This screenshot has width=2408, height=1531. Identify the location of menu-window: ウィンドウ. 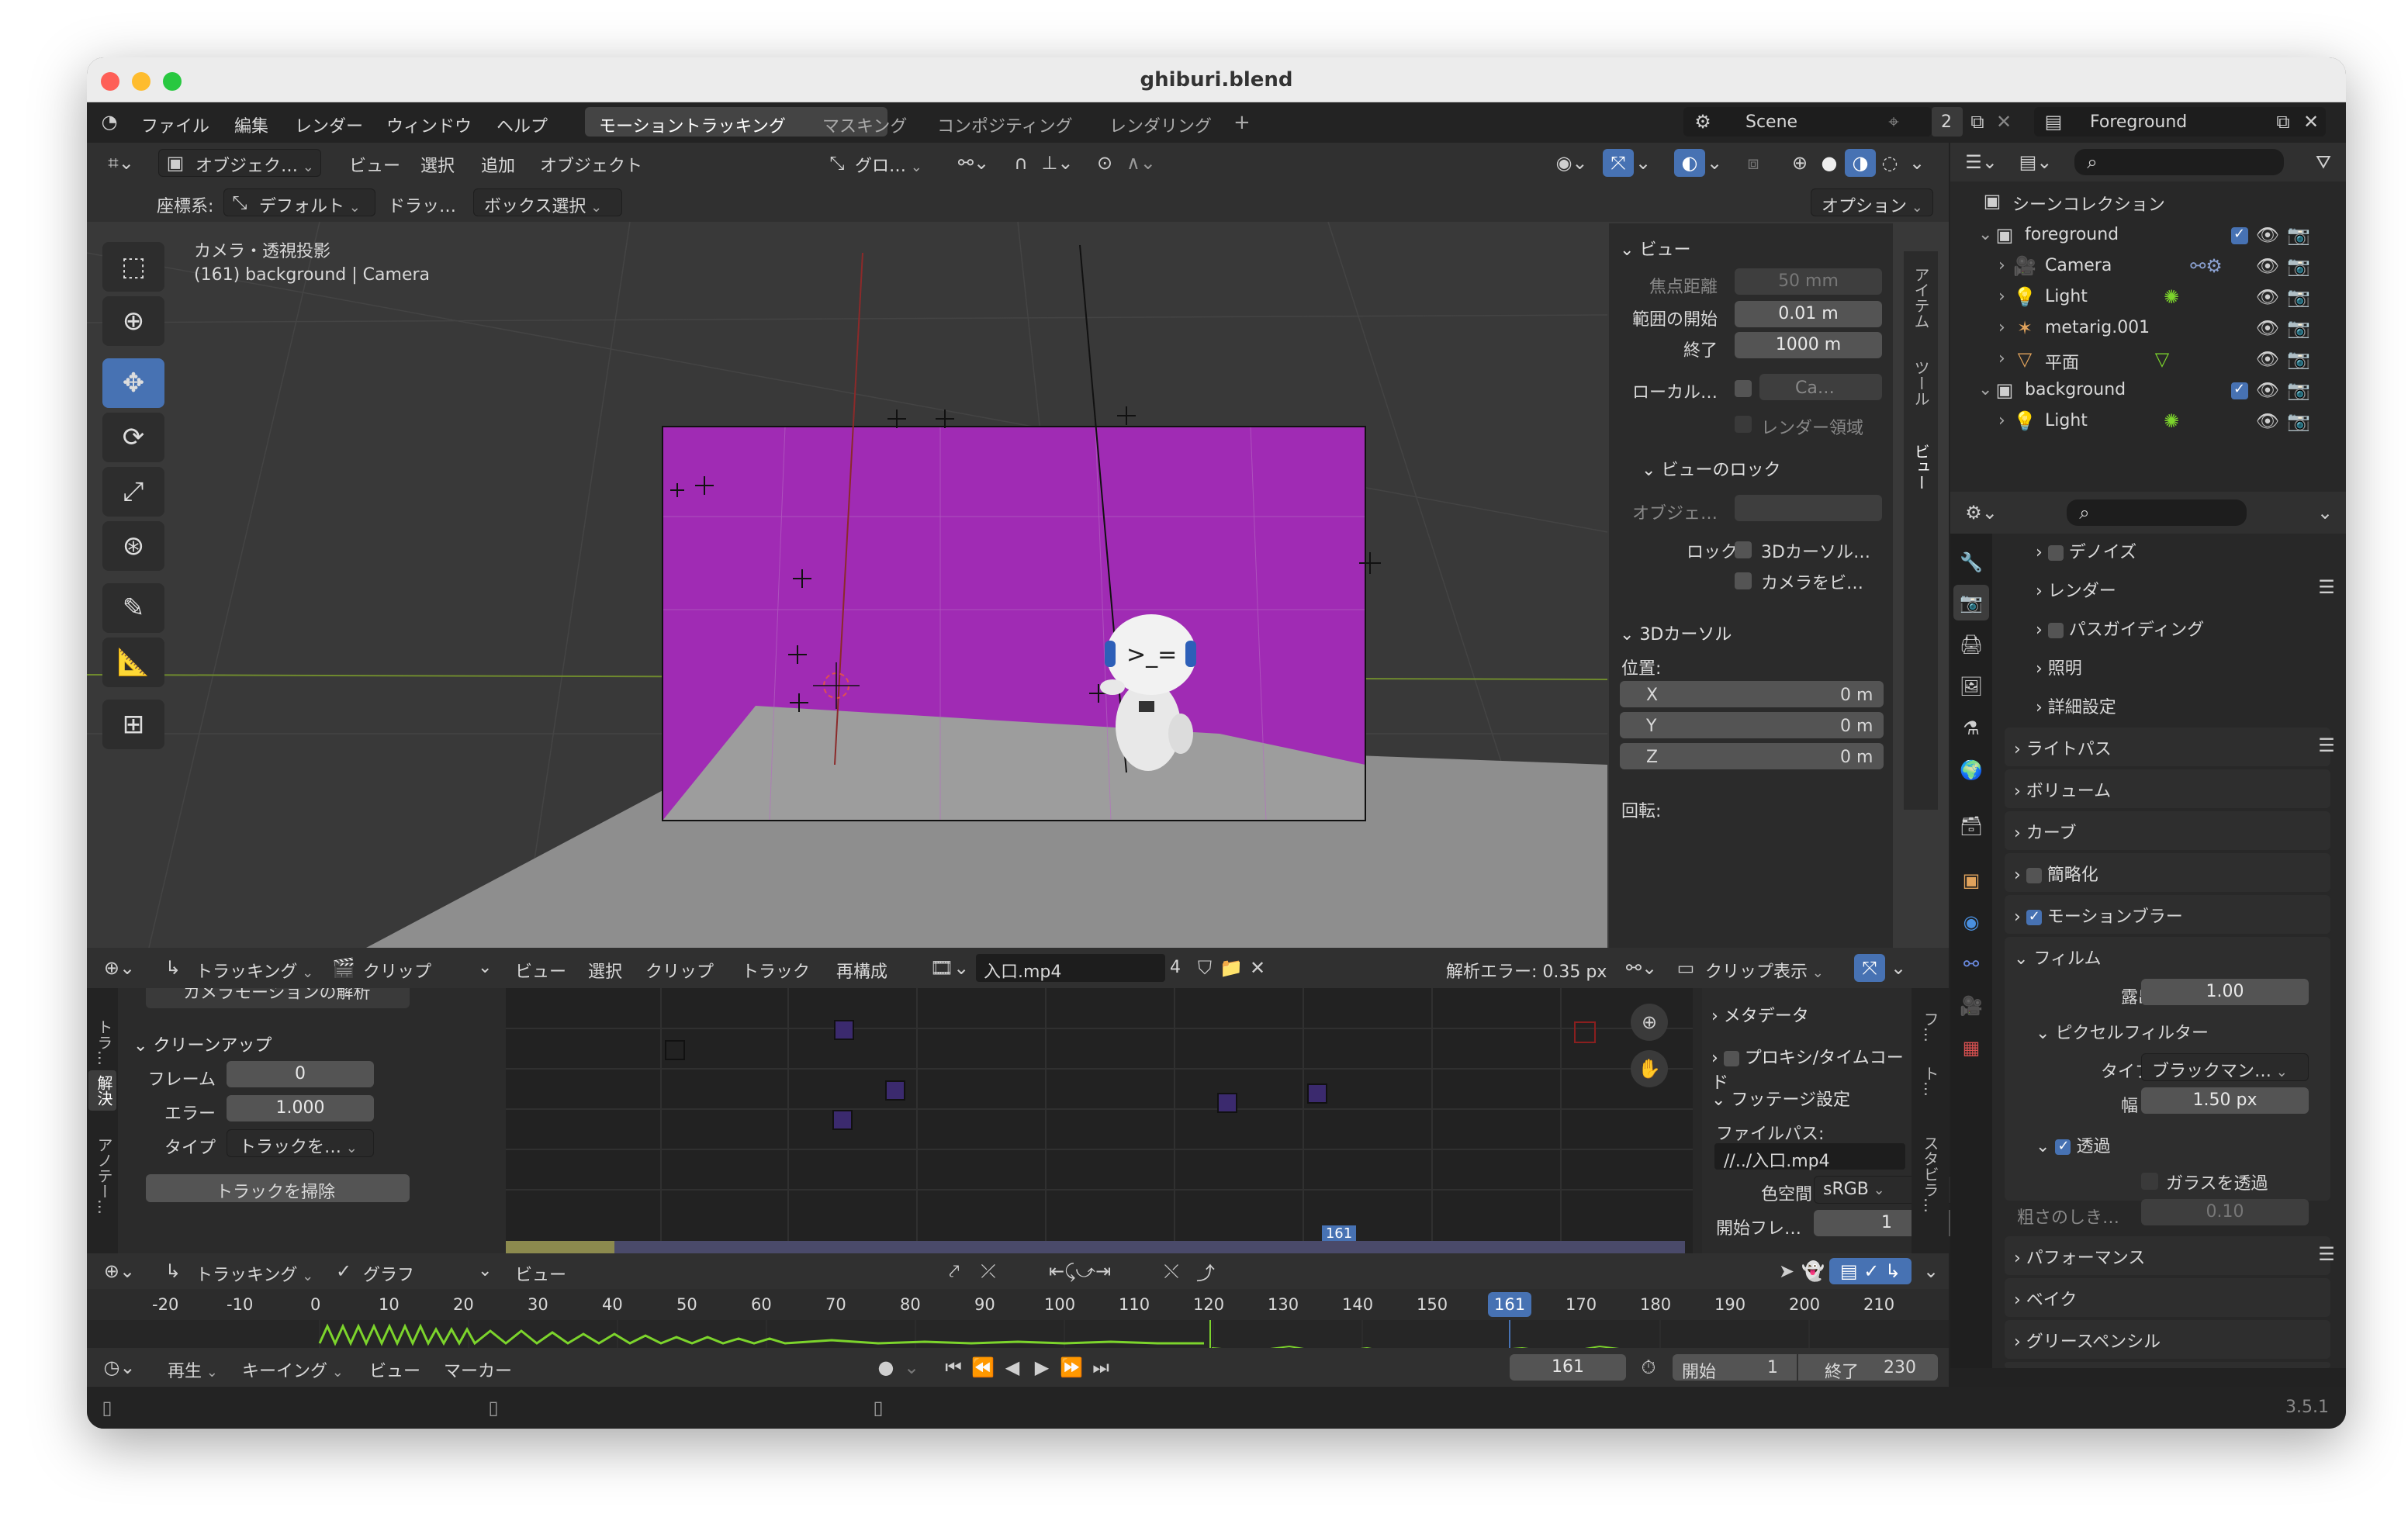
(429, 124).